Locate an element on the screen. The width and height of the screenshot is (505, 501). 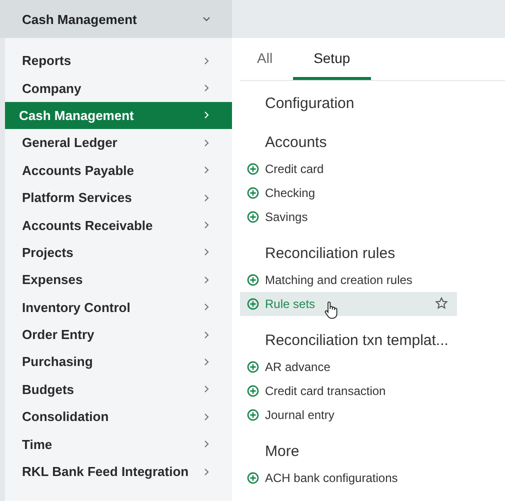
menu-link: Savings is located at coordinates (348, 217).